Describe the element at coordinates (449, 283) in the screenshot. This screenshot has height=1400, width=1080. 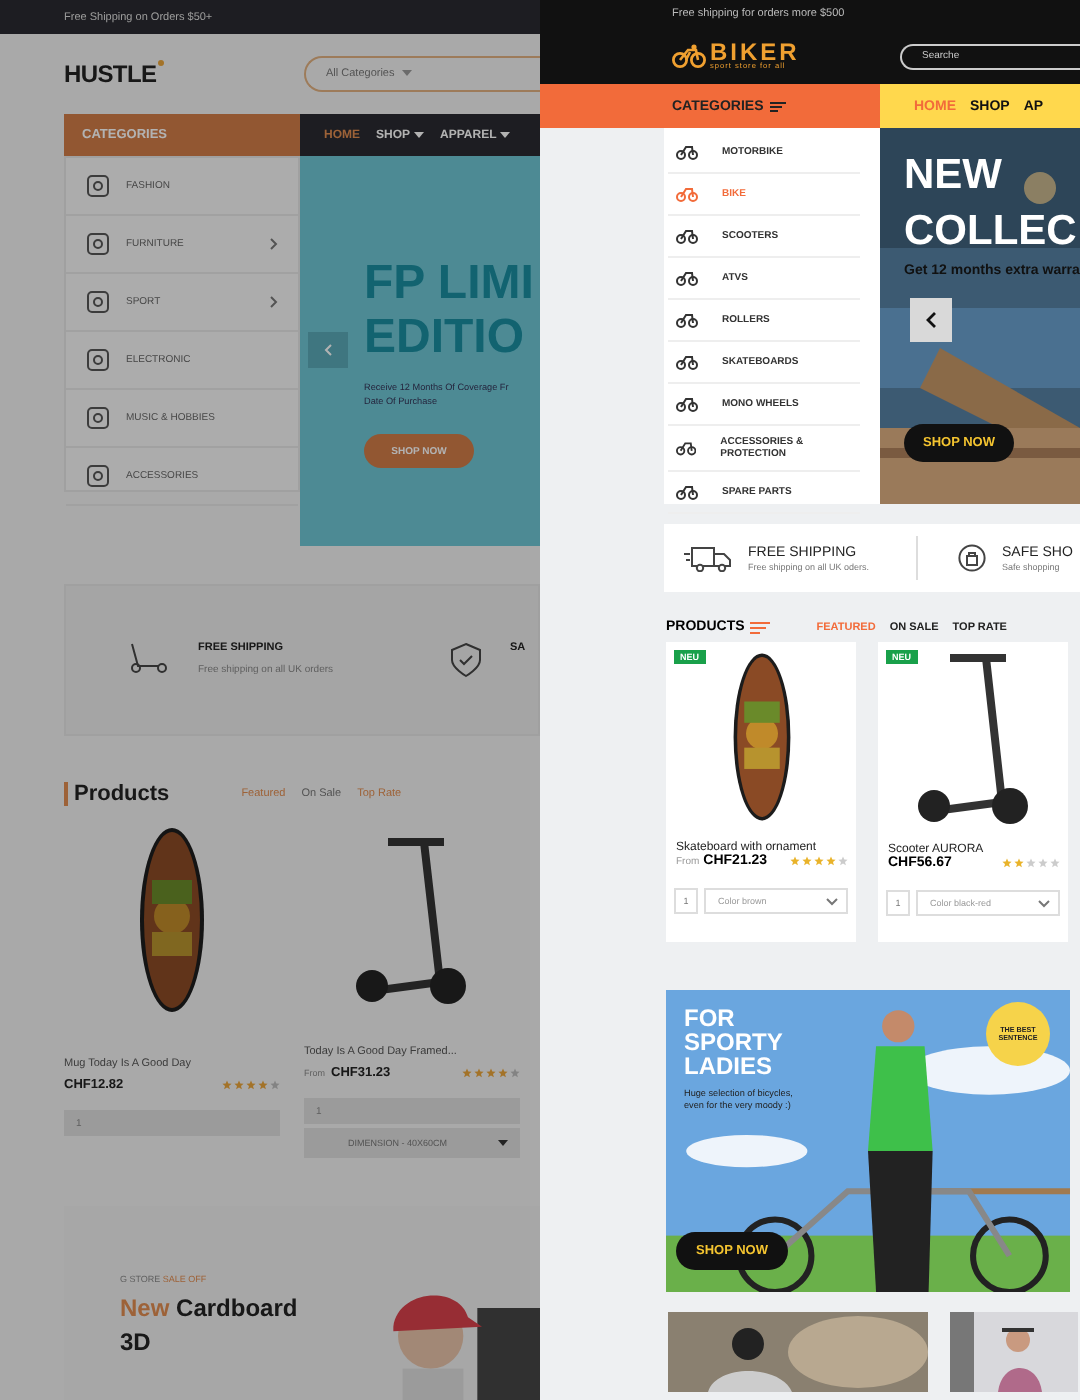
I see `hero-title: FP LIMI` at that location.